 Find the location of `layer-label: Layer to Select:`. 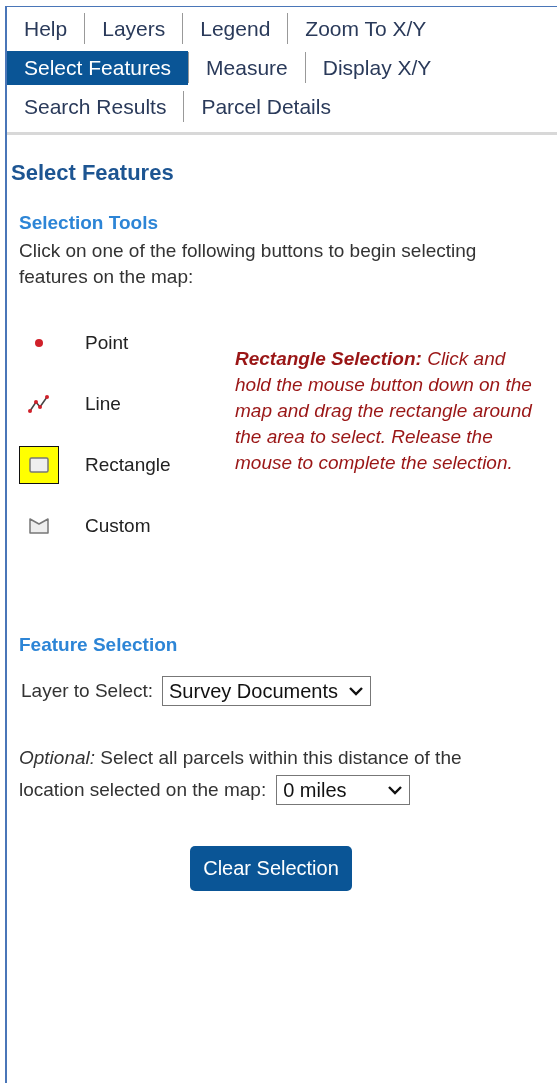

layer-label: Layer to Select: is located at coordinates (87, 691).